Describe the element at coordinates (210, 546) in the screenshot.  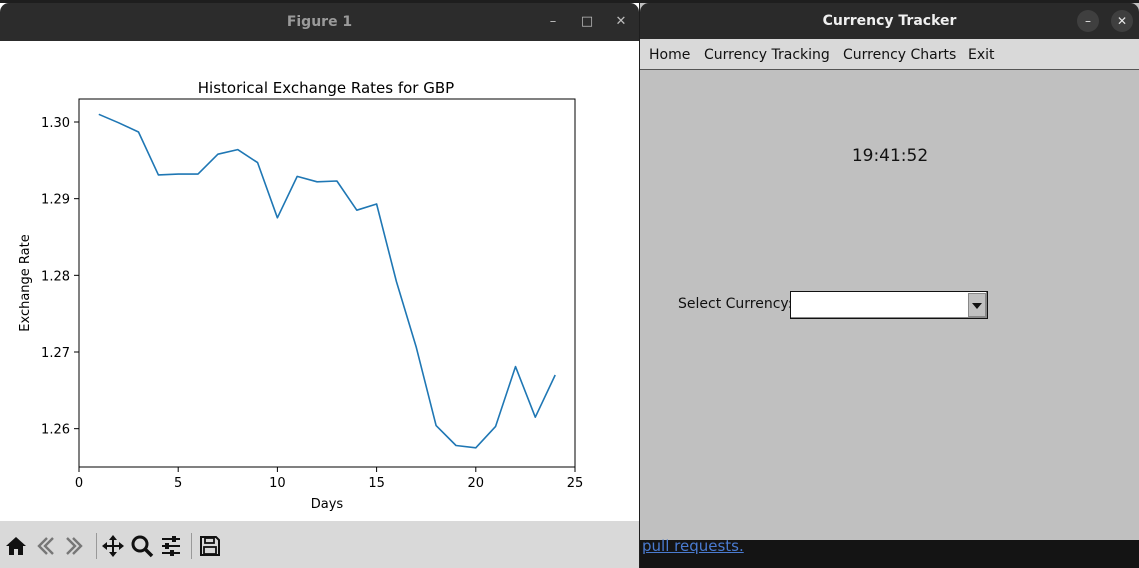
I see `save-icon` at that location.